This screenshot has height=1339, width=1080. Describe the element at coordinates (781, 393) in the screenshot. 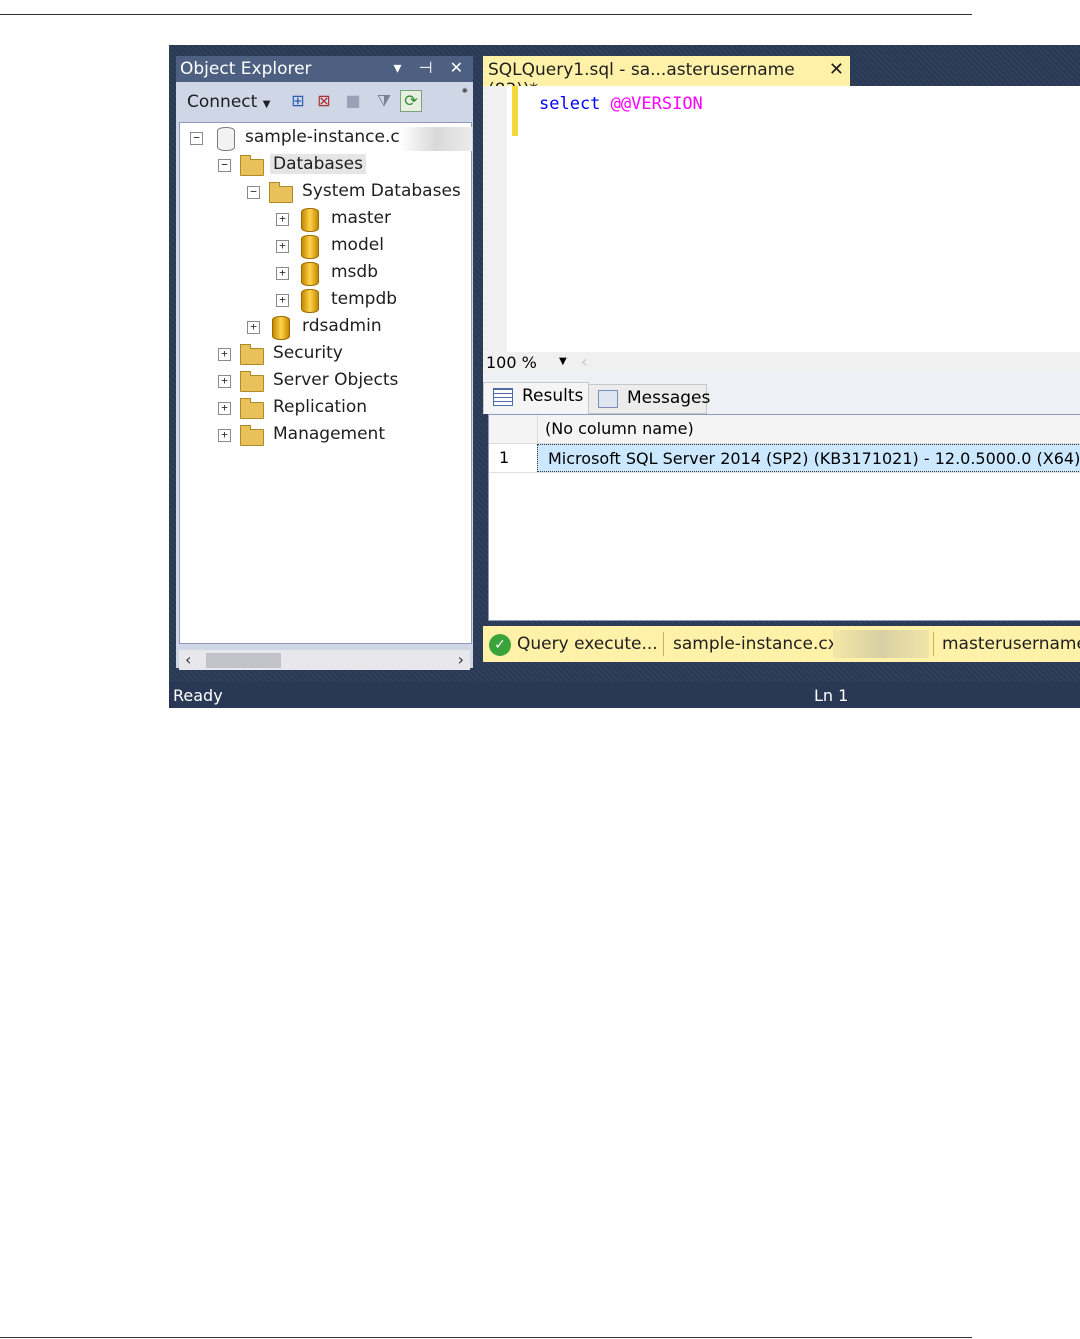

I see `result-tabs: Results Messages` at that location.